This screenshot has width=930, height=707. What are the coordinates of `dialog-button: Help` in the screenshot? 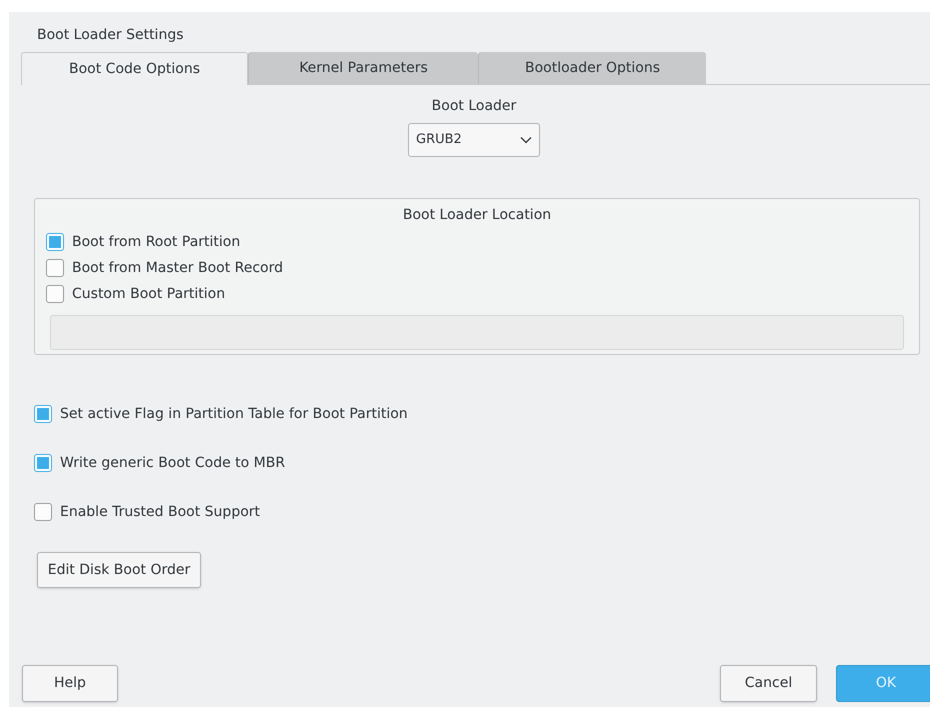 It's located at (70, 683).